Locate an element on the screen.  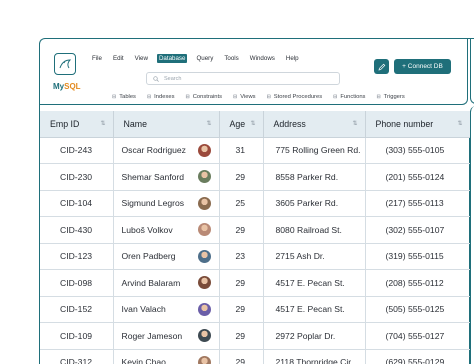
cell-name: Kevin Chao is located at coordinates (166, 356).